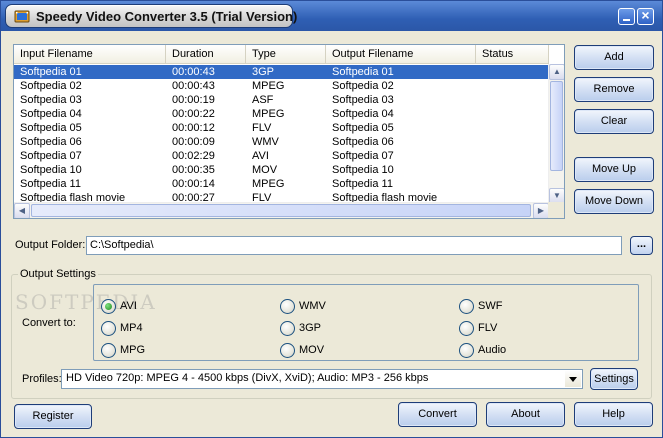 This screenshot has height=438, width=663. What do you see at coordinates (90, 54) in the screenshot?
I see `column-header-input-filename: Input Filename` at bounding box center [90, 54].